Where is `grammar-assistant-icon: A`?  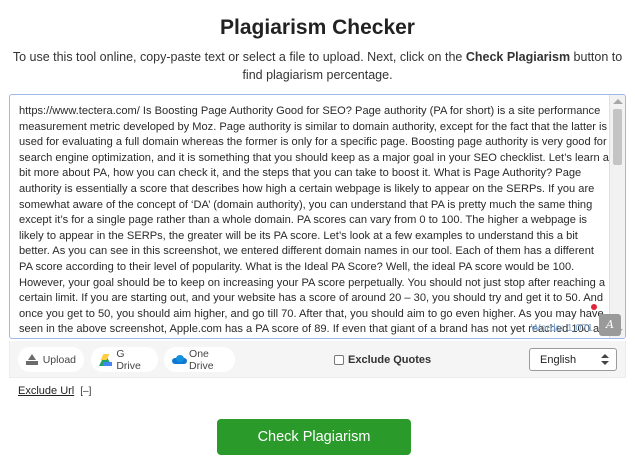
grammar-assistant-icon: A is located at coordinates (610, 325).